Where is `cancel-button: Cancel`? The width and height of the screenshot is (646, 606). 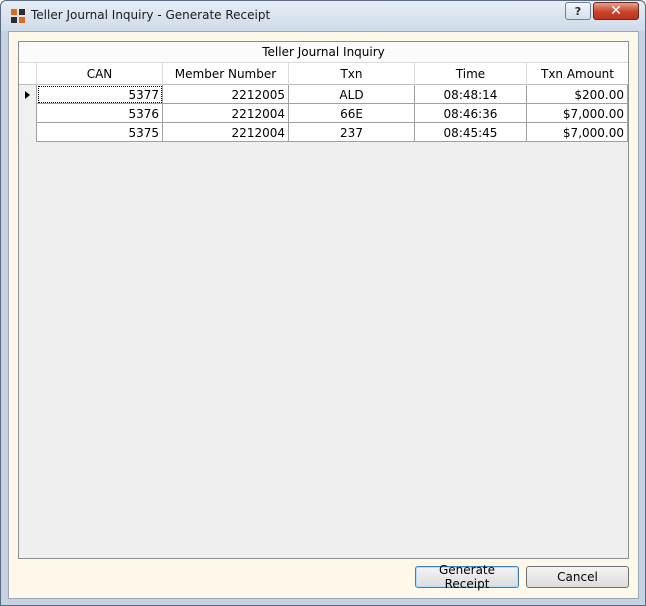 cancel-button: Cancel is located at coordinates (577, 577).